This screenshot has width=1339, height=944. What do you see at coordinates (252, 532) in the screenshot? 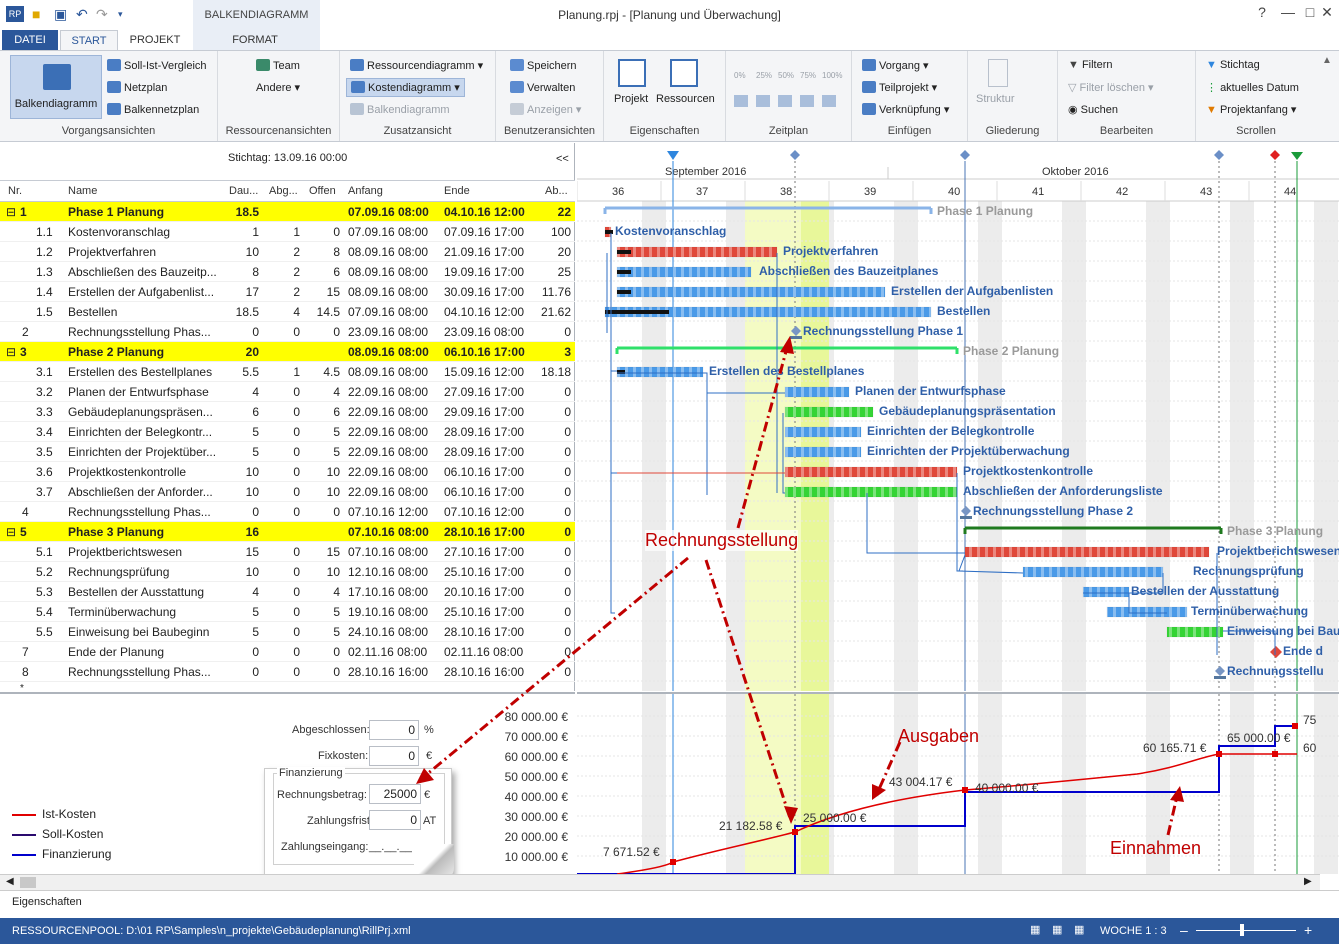
I see `cell-dau: 16` at bounding box center [252, 532].